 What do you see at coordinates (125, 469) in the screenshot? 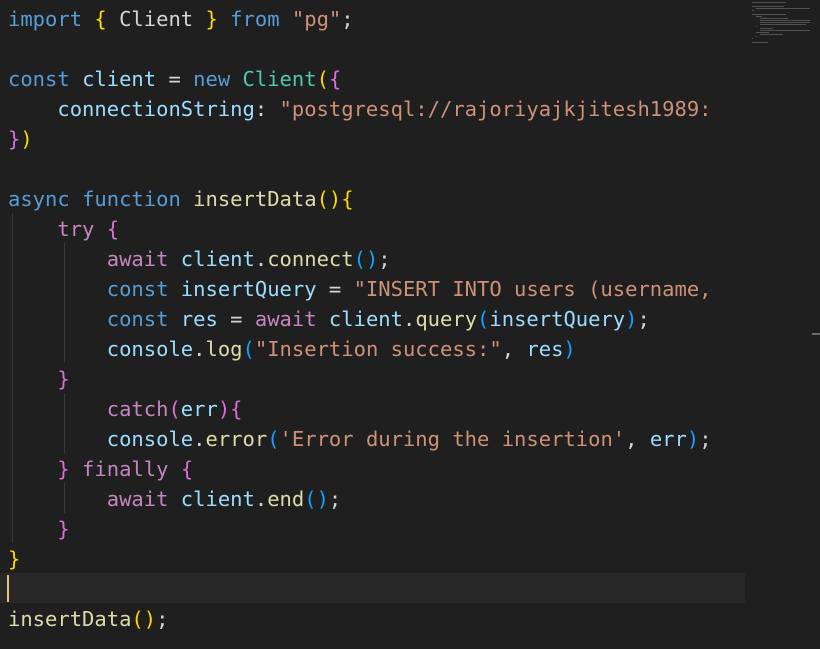
I see `code-token: finally` at bounding box center [125, 469].